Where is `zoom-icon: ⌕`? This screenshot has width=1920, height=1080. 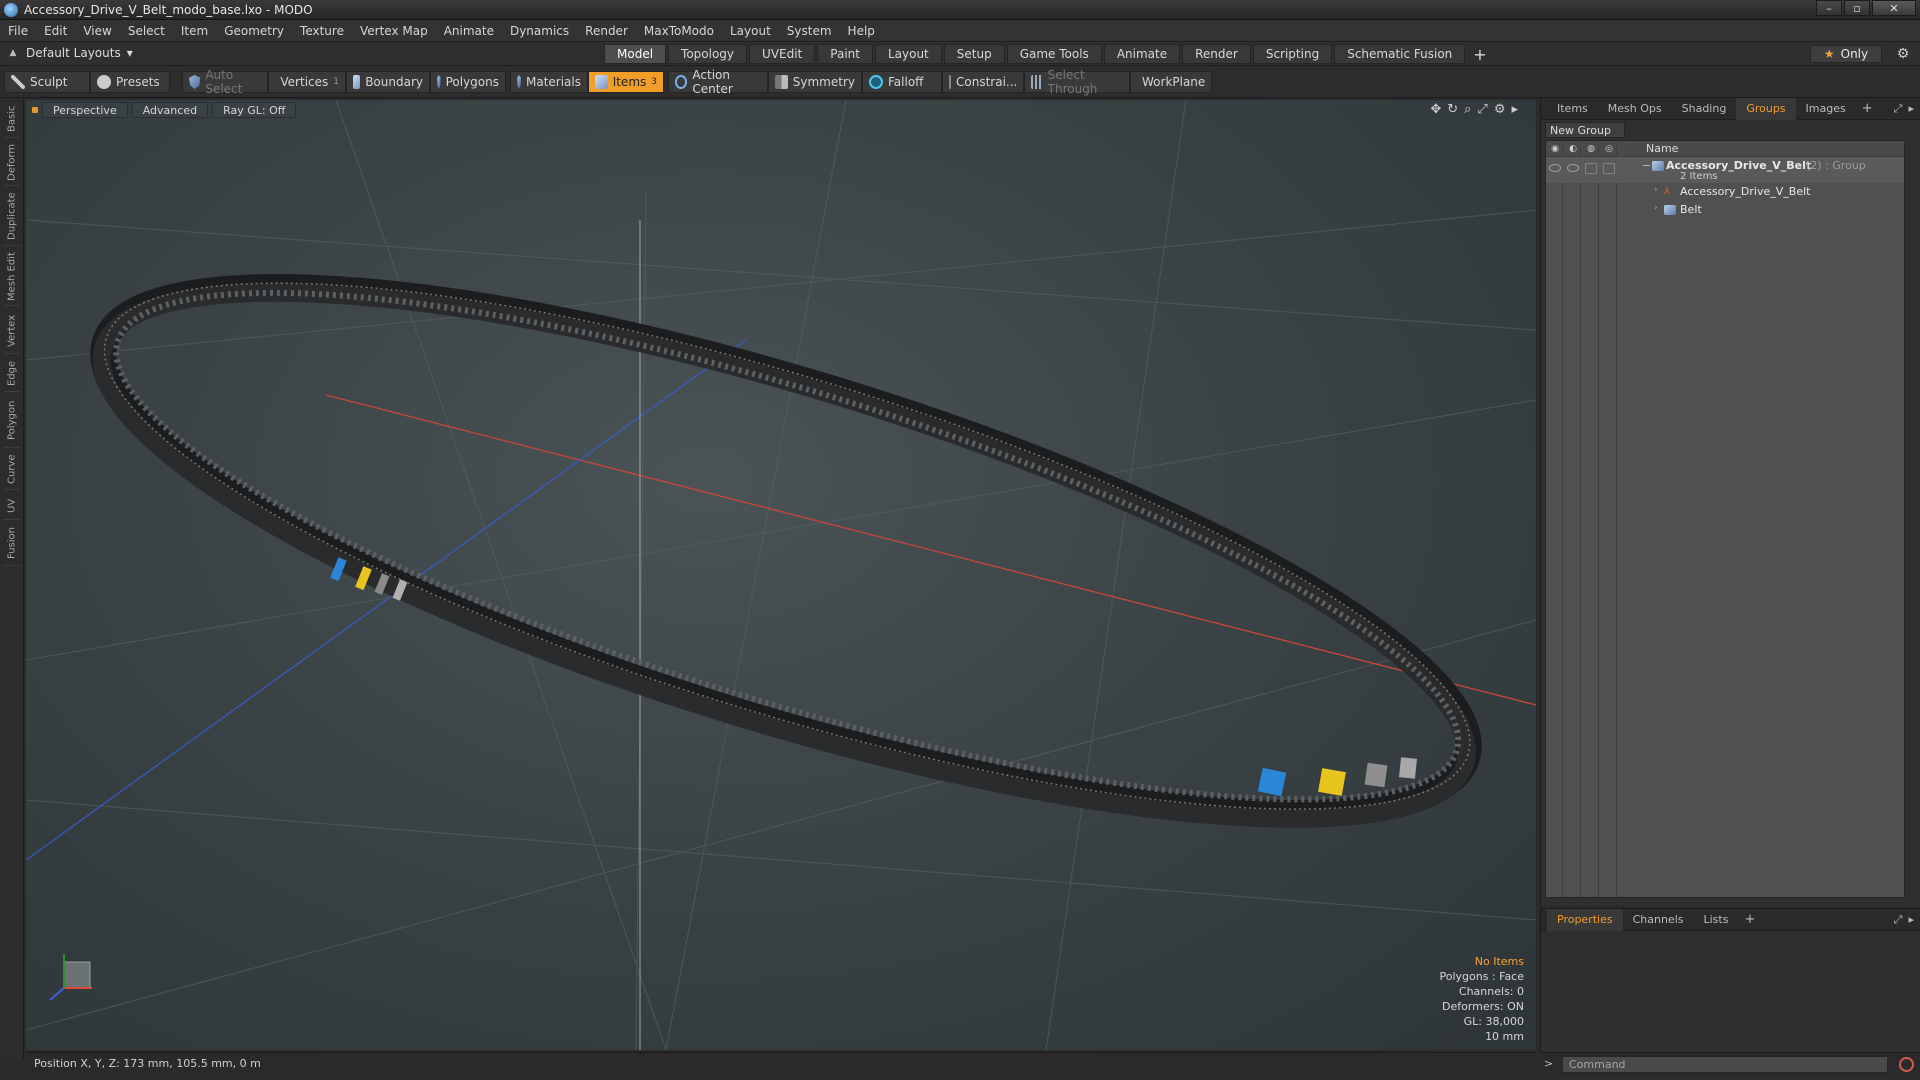
zoom-icon: ⌕ is located at coordinates (1467, 109).